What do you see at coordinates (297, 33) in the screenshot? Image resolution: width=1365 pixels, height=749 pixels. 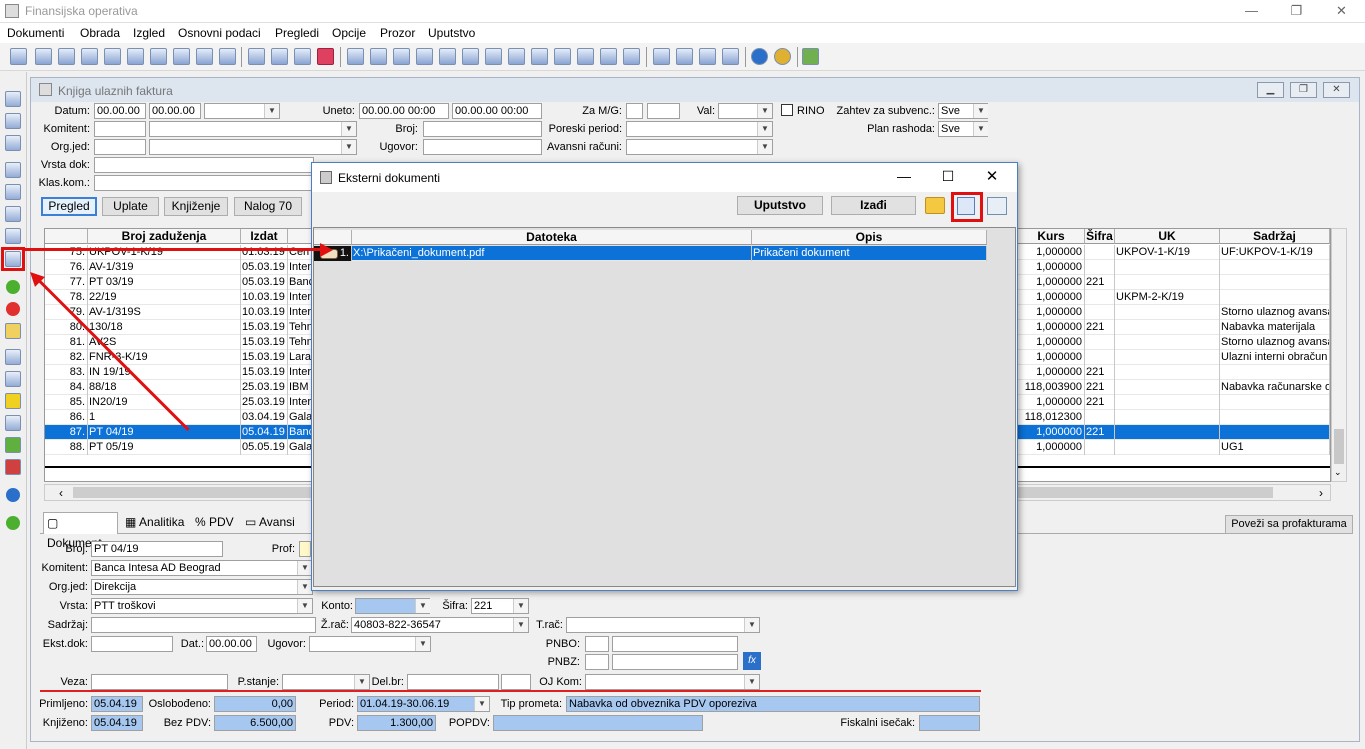 I see `menu-pregledi: Pregledi` at bounding box center [297, 33].